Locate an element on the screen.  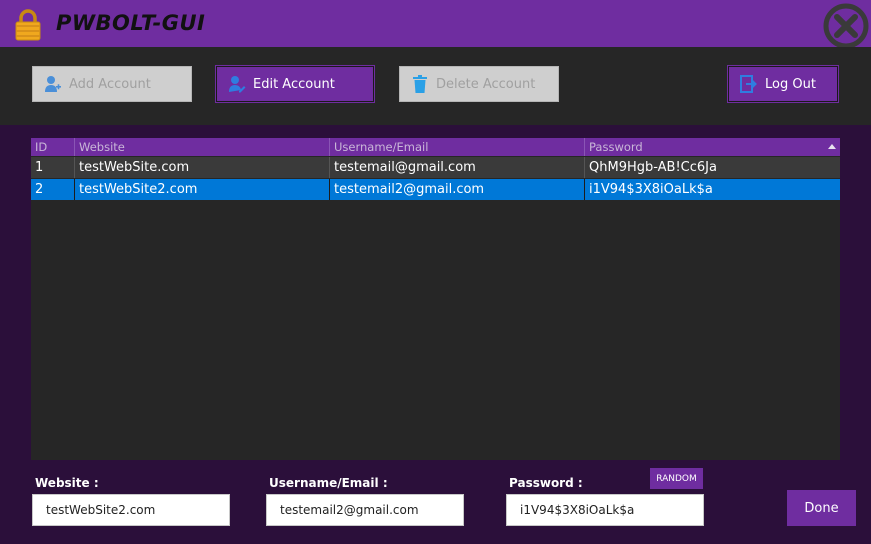
column-header-username: Username/Email is located at coordinates (457, 147).